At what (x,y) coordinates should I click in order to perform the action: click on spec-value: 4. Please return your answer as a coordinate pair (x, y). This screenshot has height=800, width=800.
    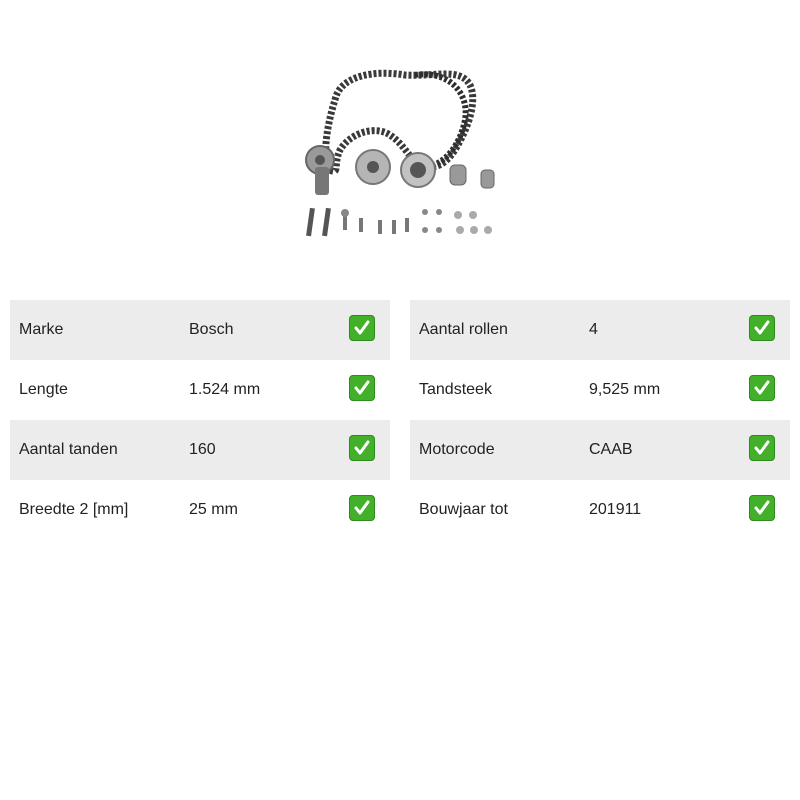
    Looking at the image, I should click on (593, 329).